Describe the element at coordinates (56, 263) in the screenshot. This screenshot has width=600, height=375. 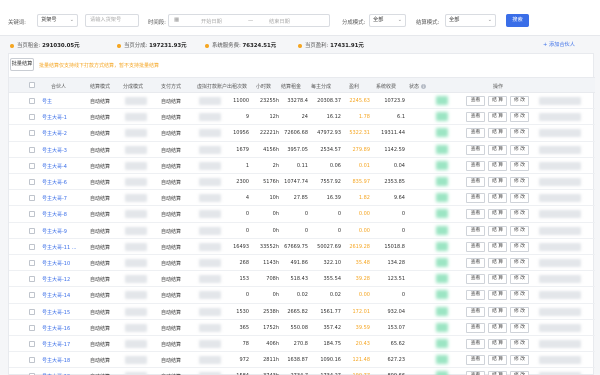
I see `partner-name: 号主大哥-10` at that location.